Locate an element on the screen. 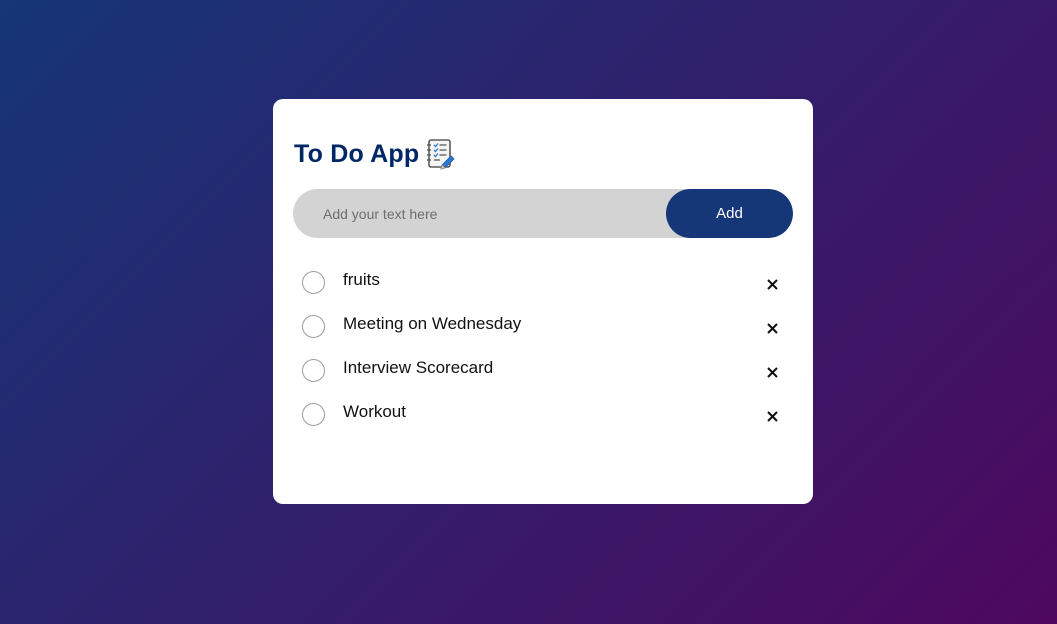  task-item: fruits is located at coordinates (543, 283).